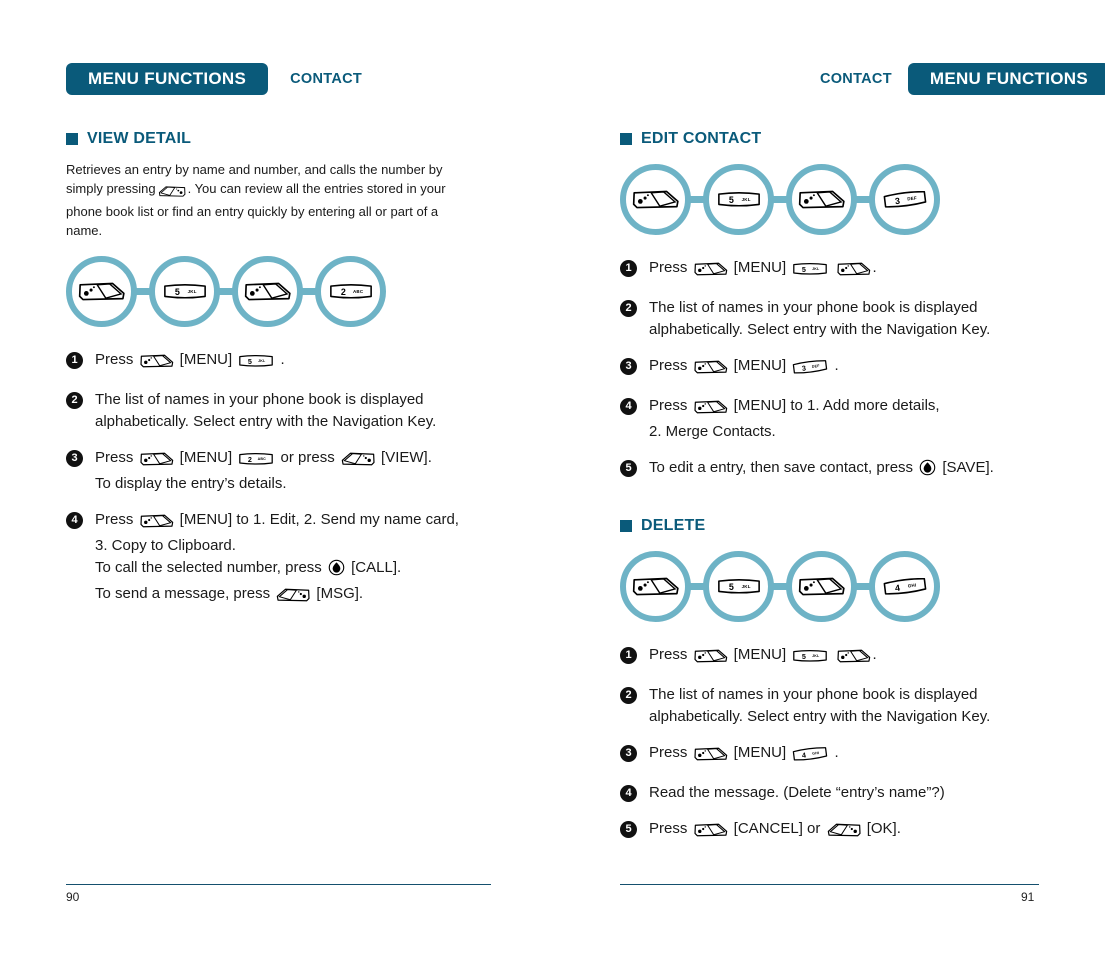 This screenshot has height=954, width=1105. I want to click on right-footer-rule, so click(829, 884).